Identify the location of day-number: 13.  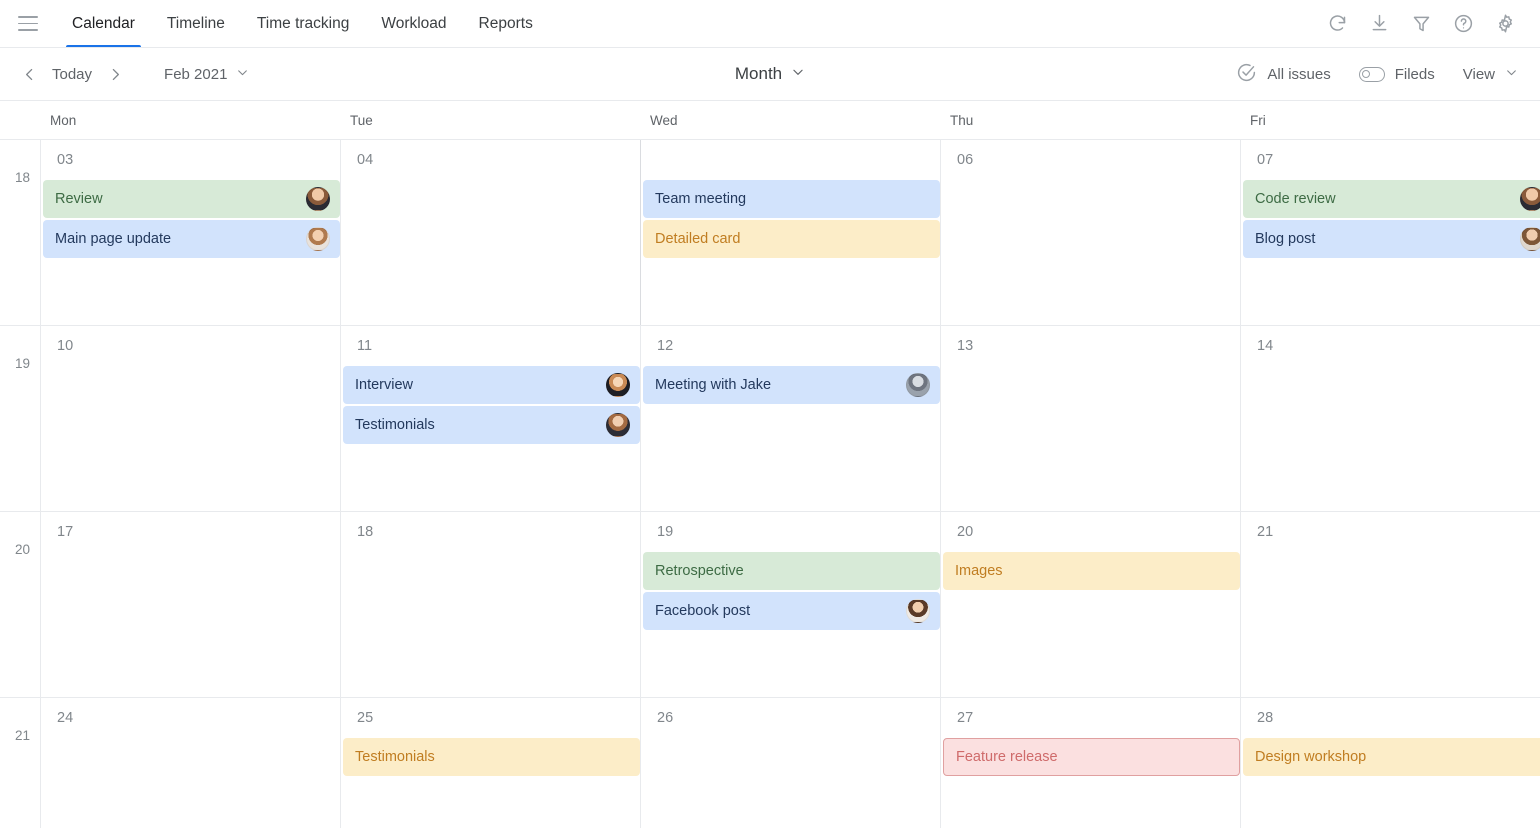
(965, 346).